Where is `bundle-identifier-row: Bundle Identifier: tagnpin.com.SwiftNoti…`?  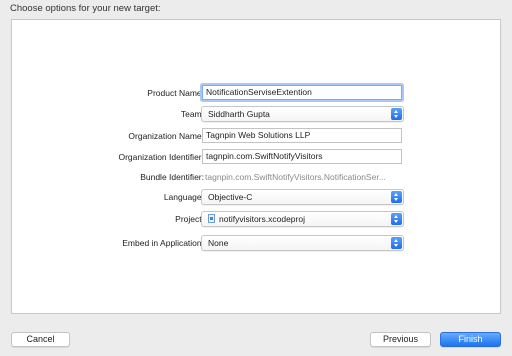
bundle-identifier-row: Bundle Identifier: tagnpin.com.SwiftNoti… is located at coordinates (256, 177).